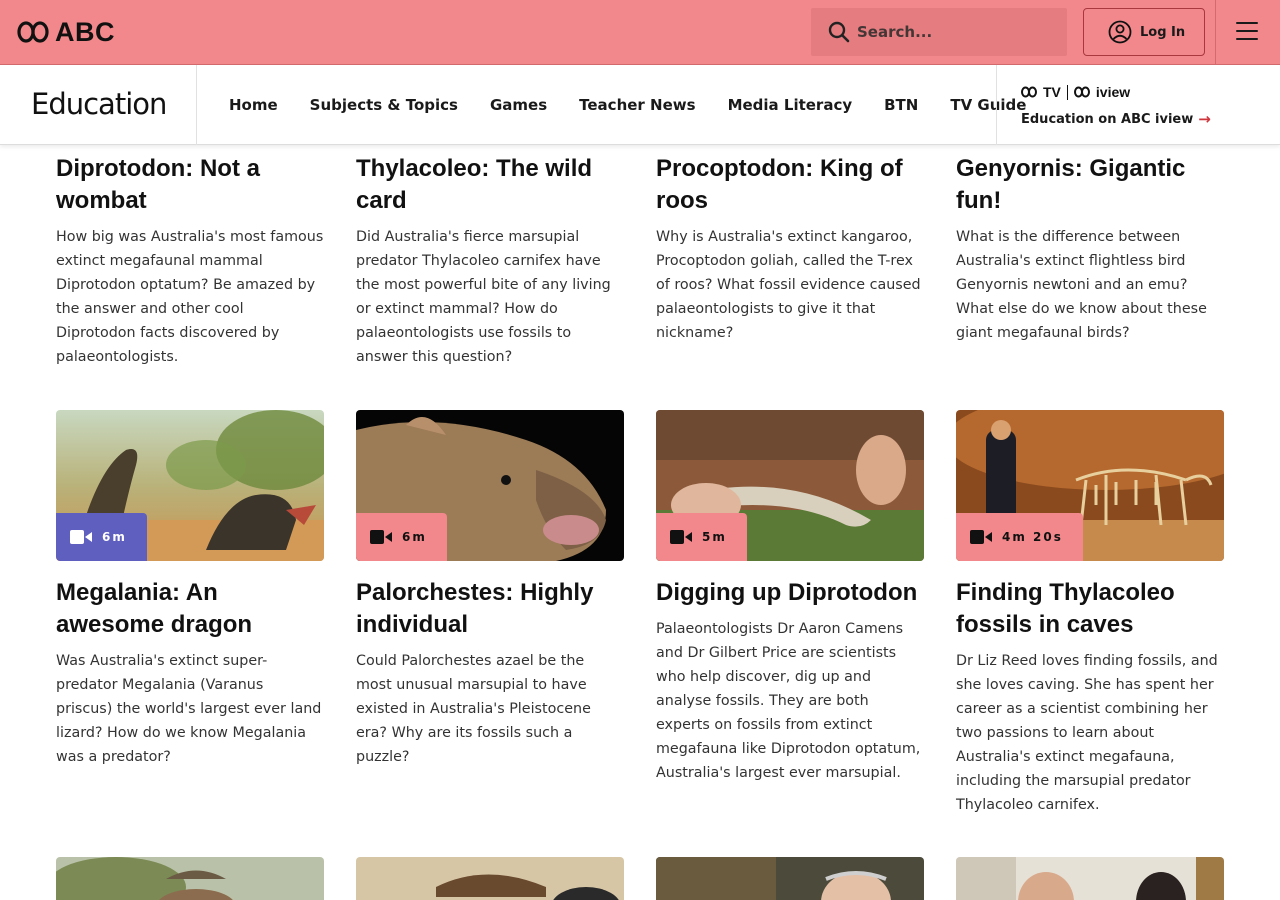  What do you see at coordinates (790, 185) in the screenshot?
I see `card-title: Procoptodon: King of roos` at bounding box center [790, 185].